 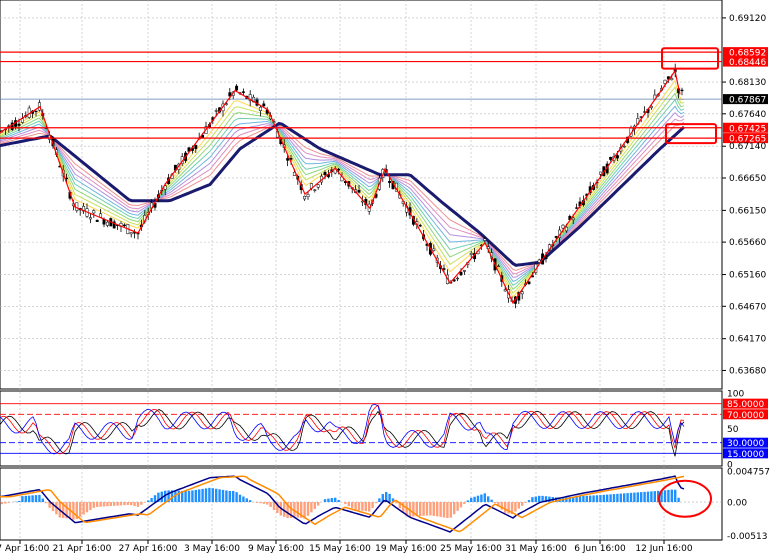 I want to click on osc-tick-label: 100, so click(x=735, y=395).